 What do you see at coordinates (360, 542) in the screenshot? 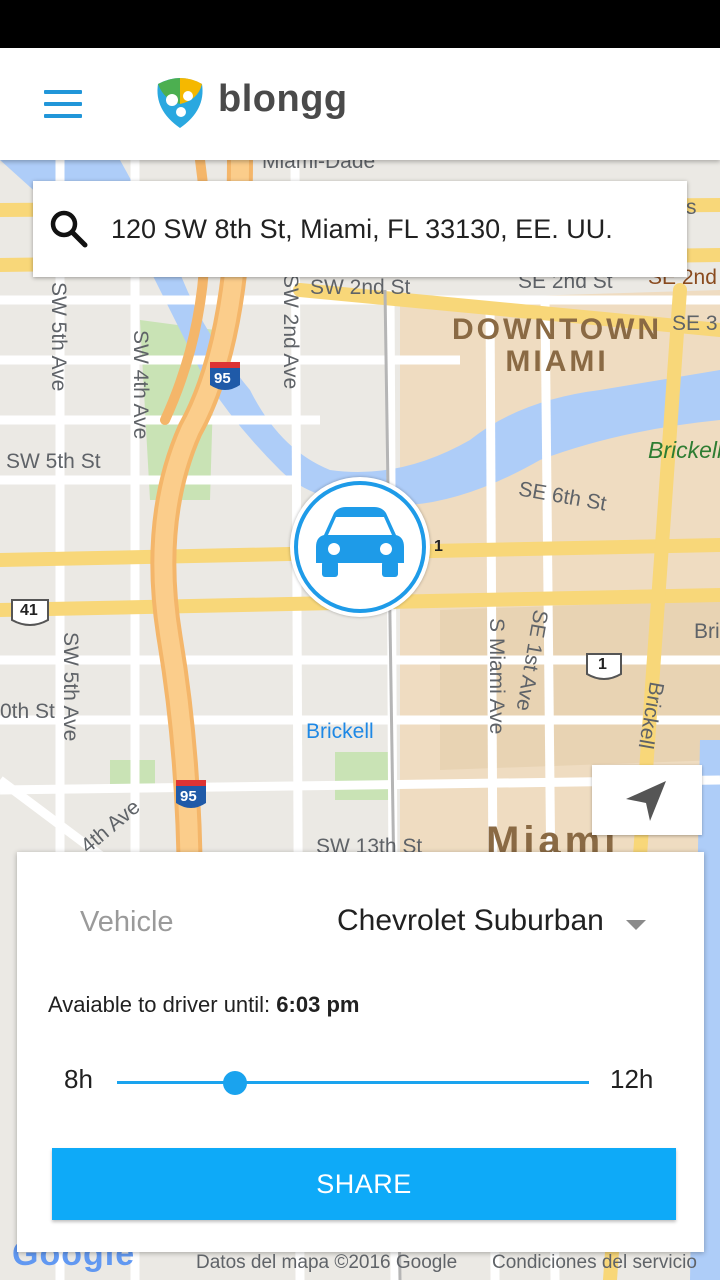
I see `car-icon` at bounding box center [360, 542].